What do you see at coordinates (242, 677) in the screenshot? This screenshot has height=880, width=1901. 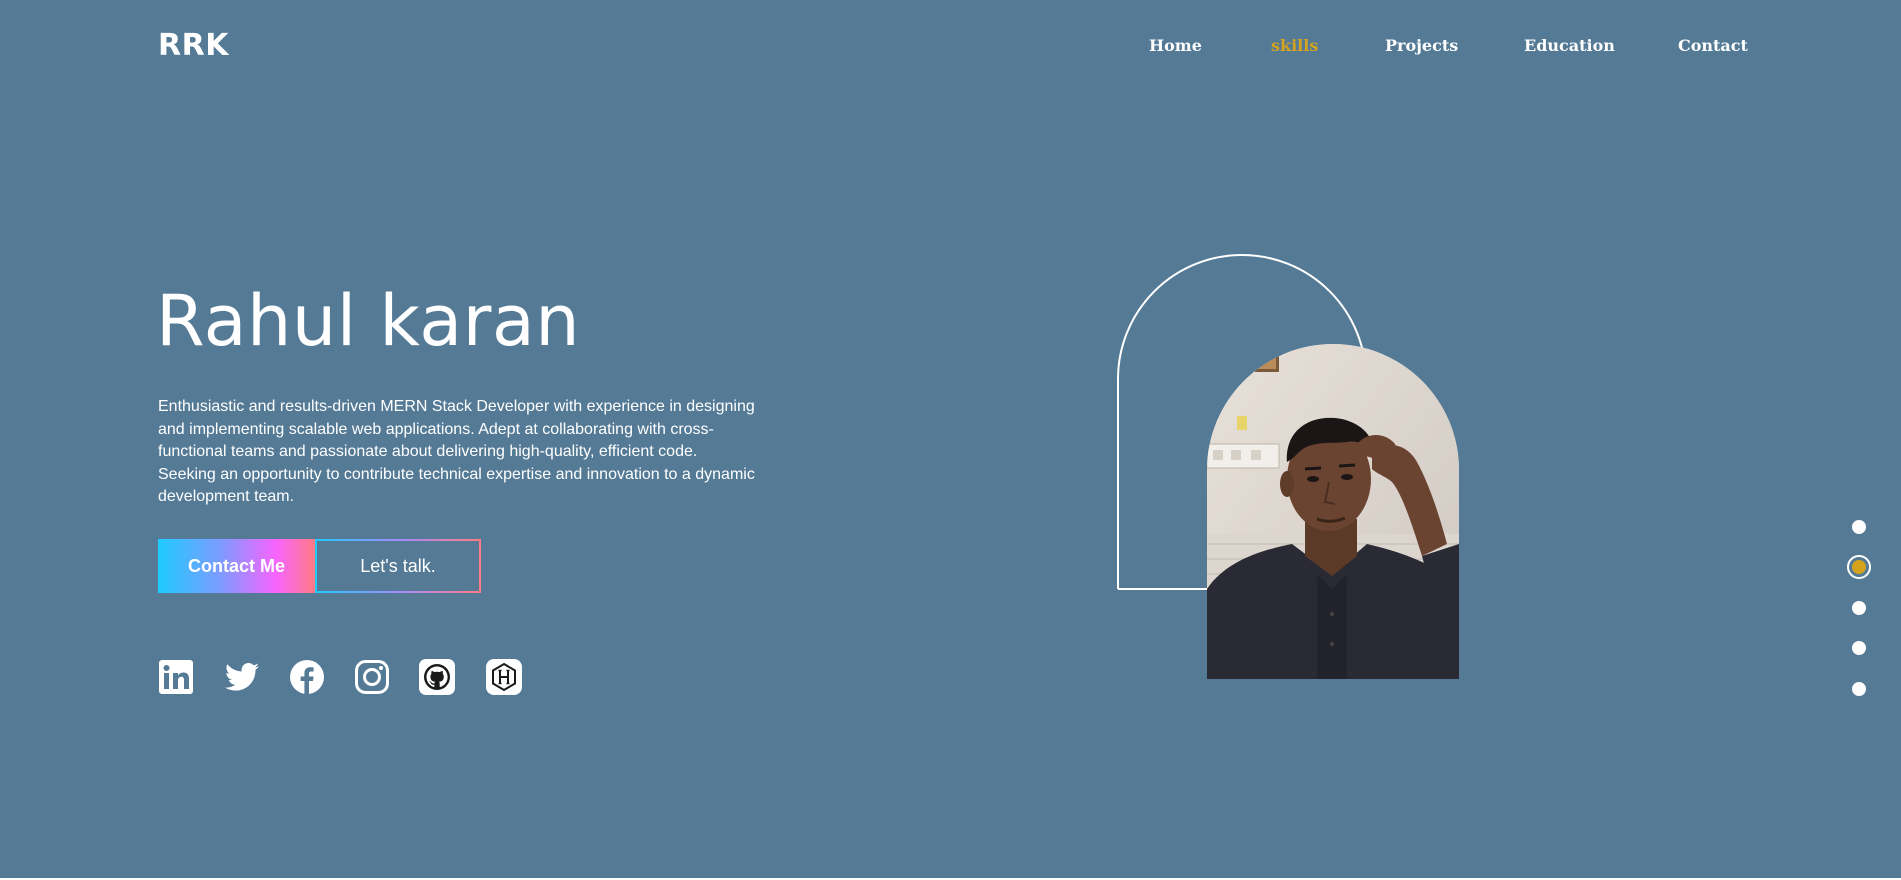 I see `twitter-icon` at bounding box center [242, 677].